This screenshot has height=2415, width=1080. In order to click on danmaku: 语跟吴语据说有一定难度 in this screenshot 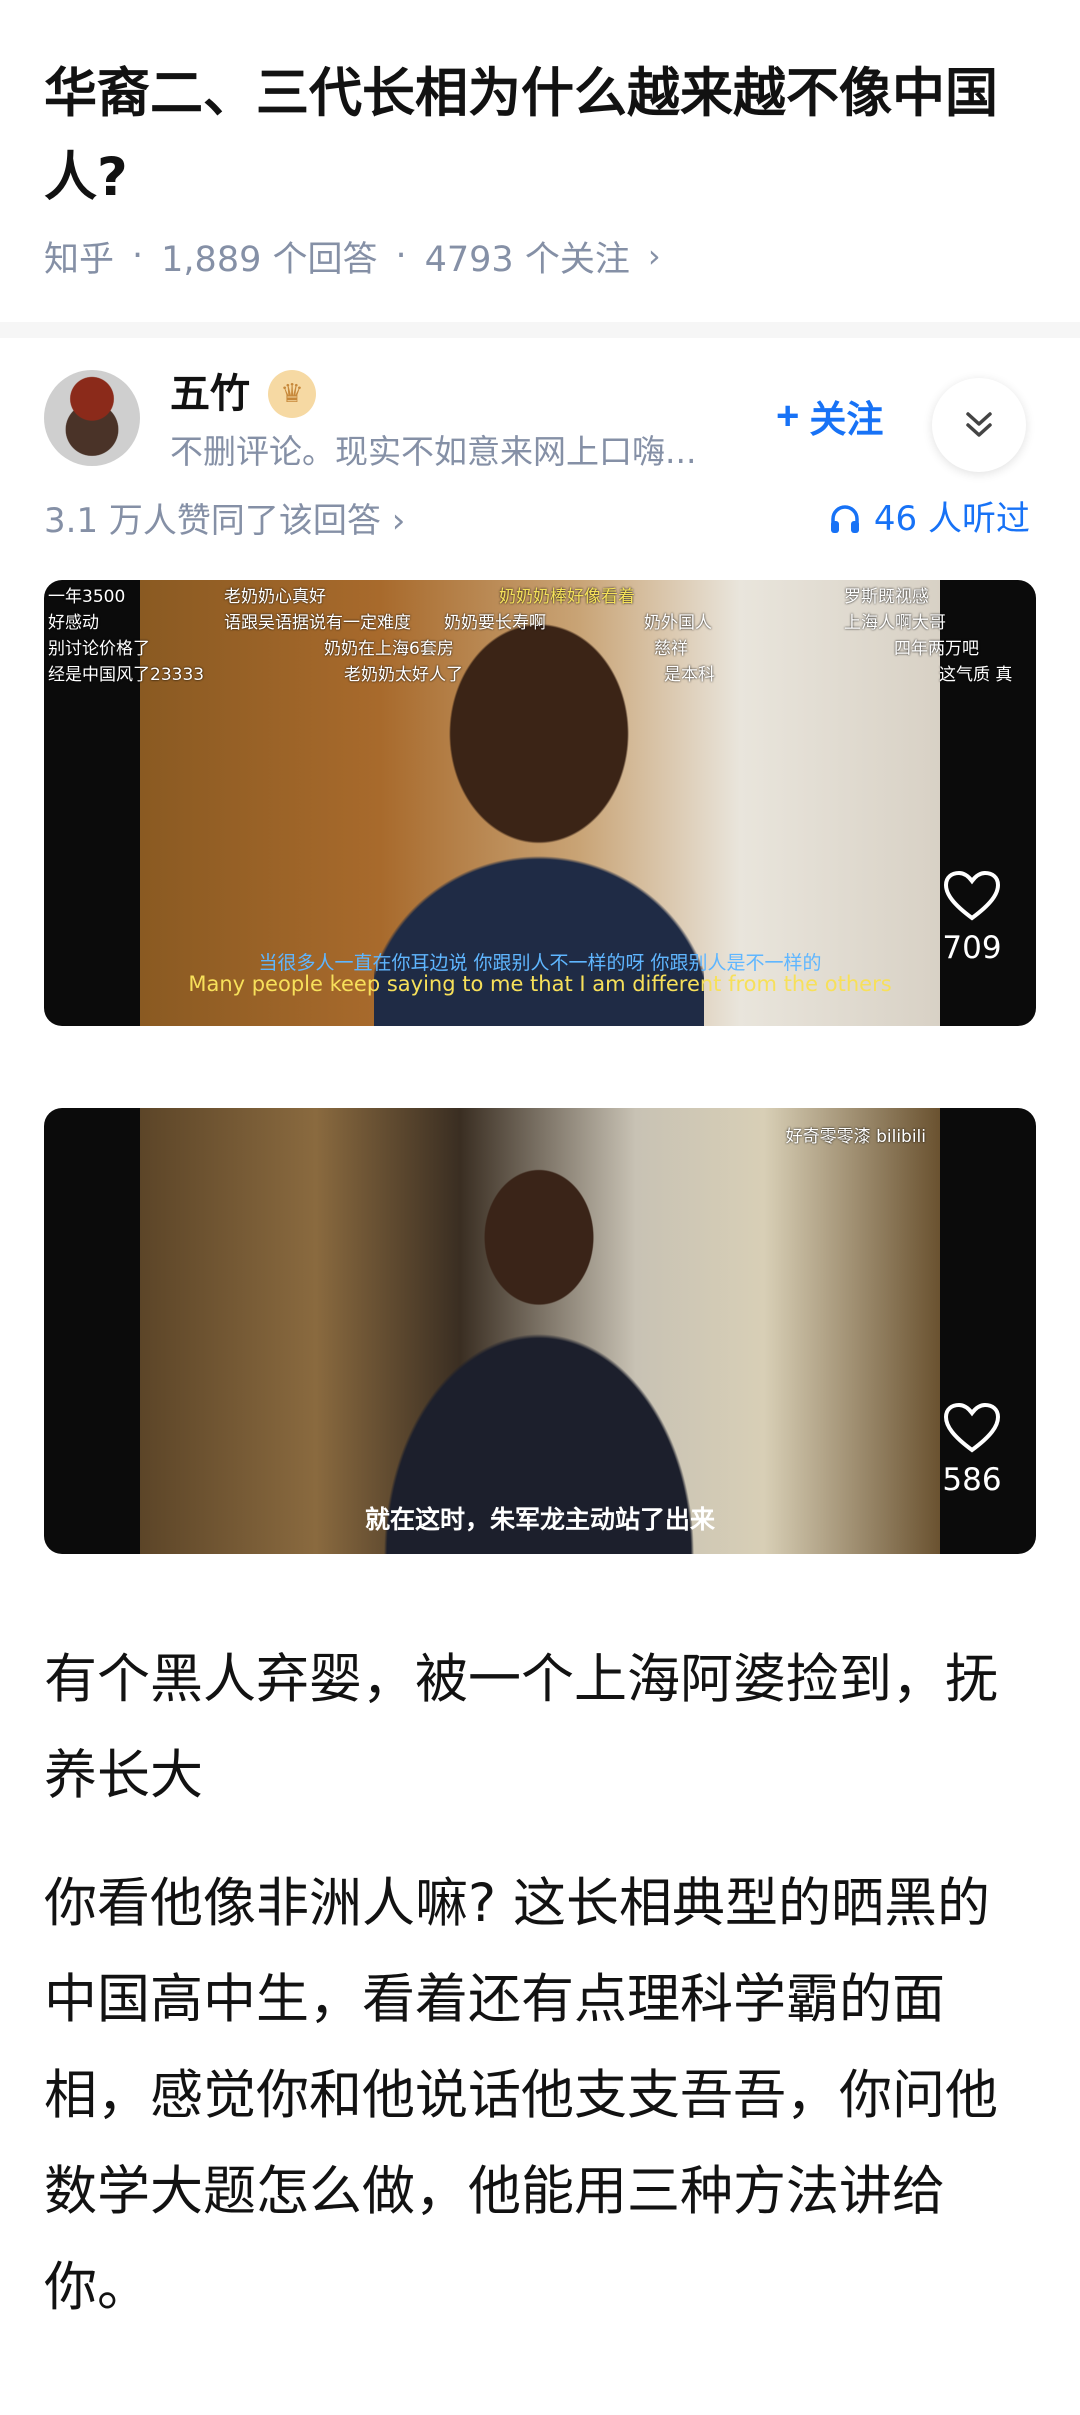, I will do `click(317, 623)`.